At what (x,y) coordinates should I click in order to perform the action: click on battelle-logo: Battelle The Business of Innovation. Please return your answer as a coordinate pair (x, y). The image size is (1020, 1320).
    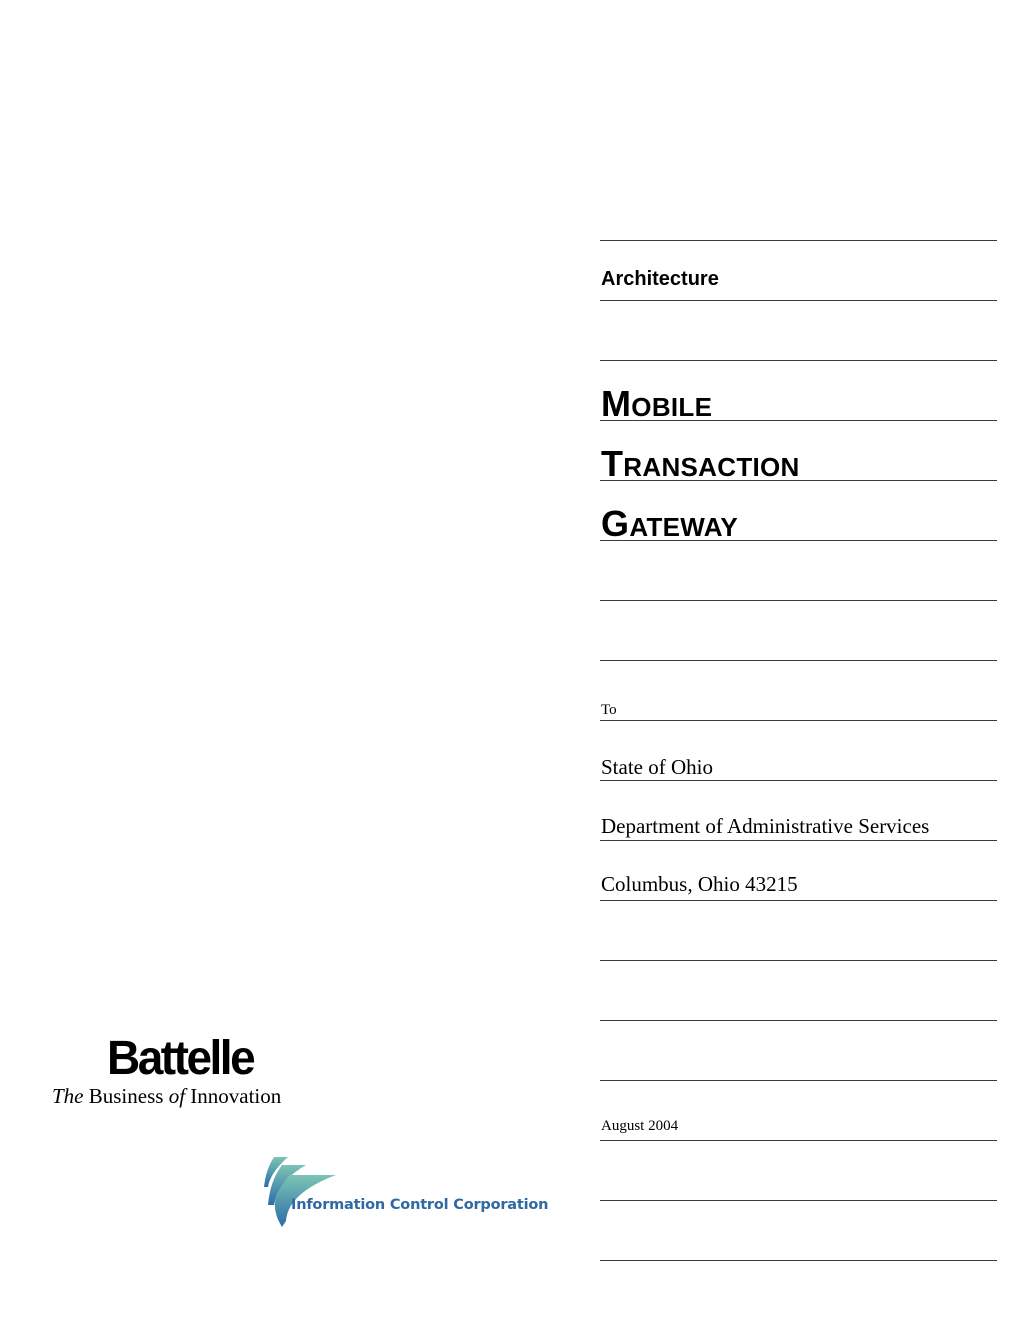
    Looking at the image, I should click on (192, 1068).